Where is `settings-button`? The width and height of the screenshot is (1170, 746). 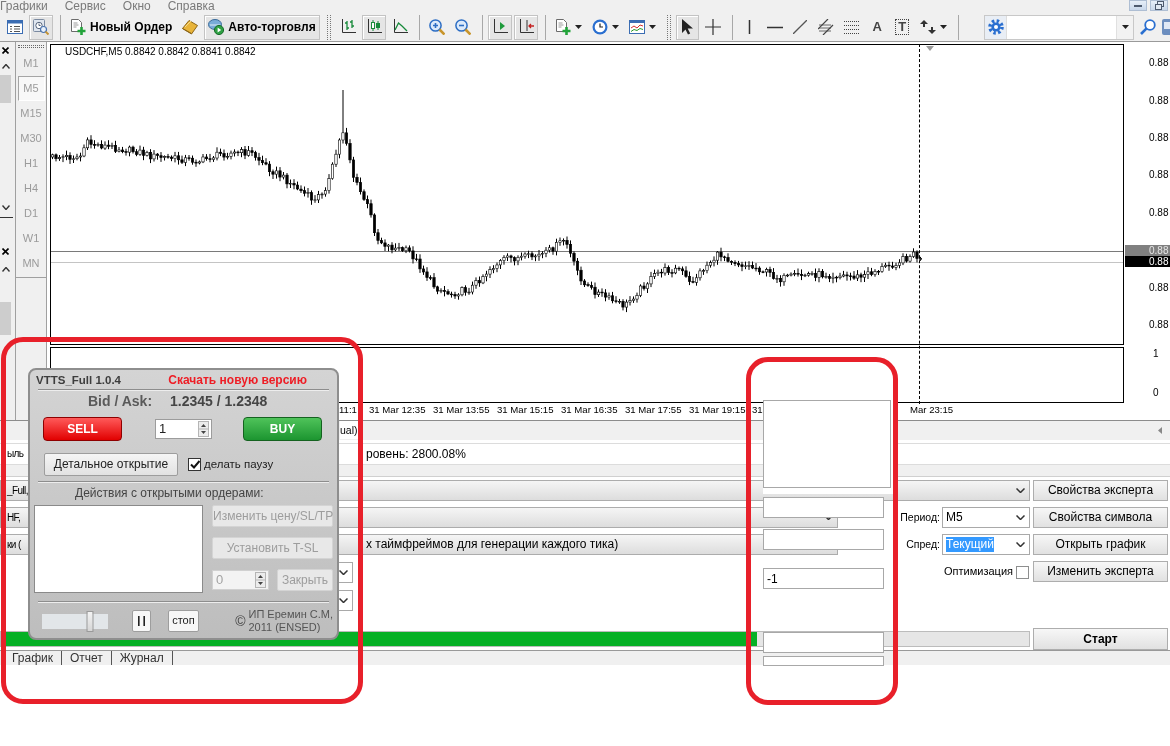 settings-button is located at coordinates (996, 27).